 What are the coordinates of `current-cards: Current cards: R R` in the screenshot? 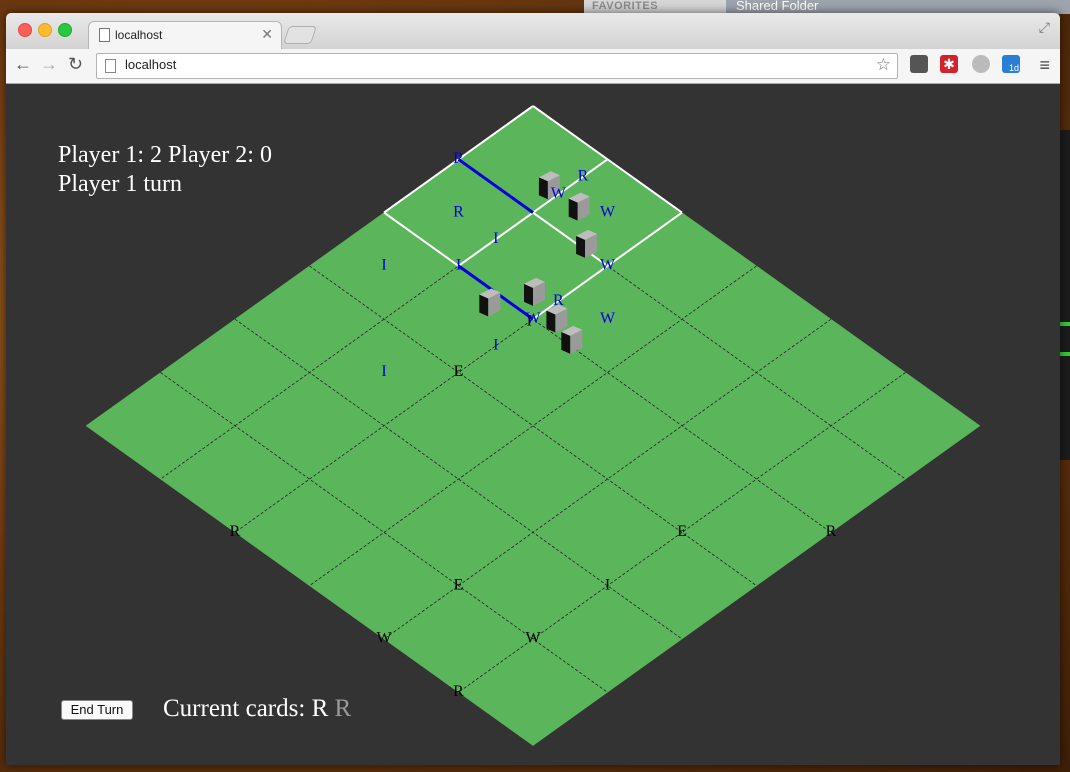 It's located at (257, 709).